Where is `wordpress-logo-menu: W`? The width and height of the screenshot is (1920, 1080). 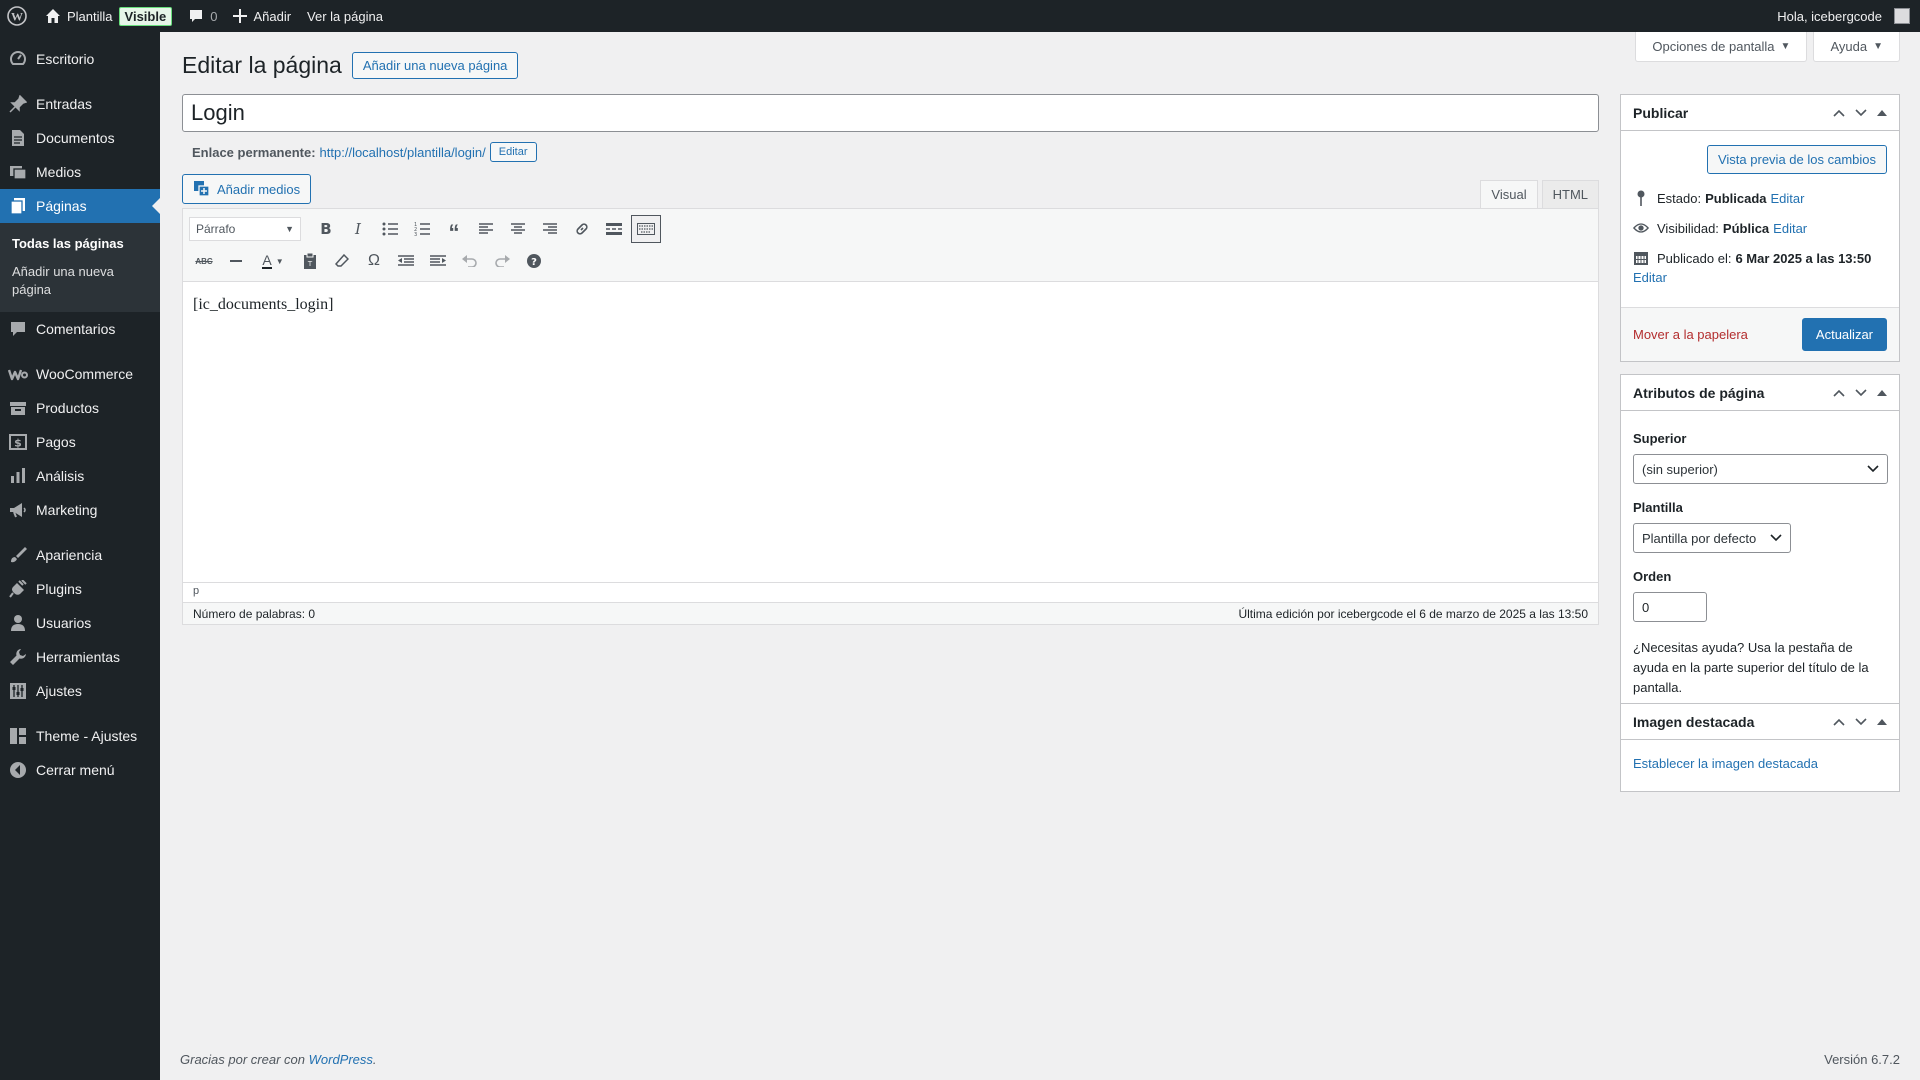 wordpress-logo-menu: W is located at coordinates (18, 16).